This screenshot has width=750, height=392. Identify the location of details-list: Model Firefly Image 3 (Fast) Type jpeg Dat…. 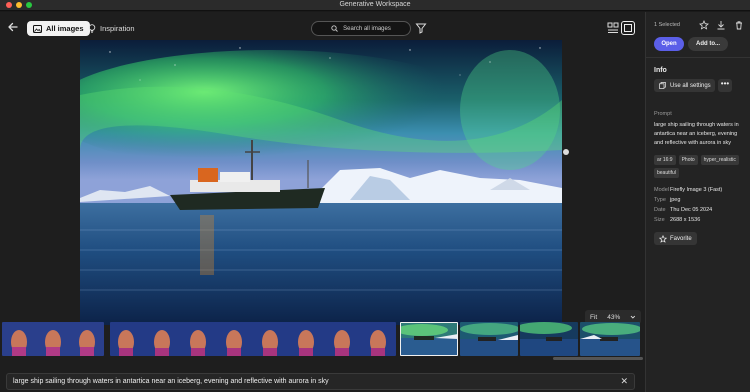
(688, 207).